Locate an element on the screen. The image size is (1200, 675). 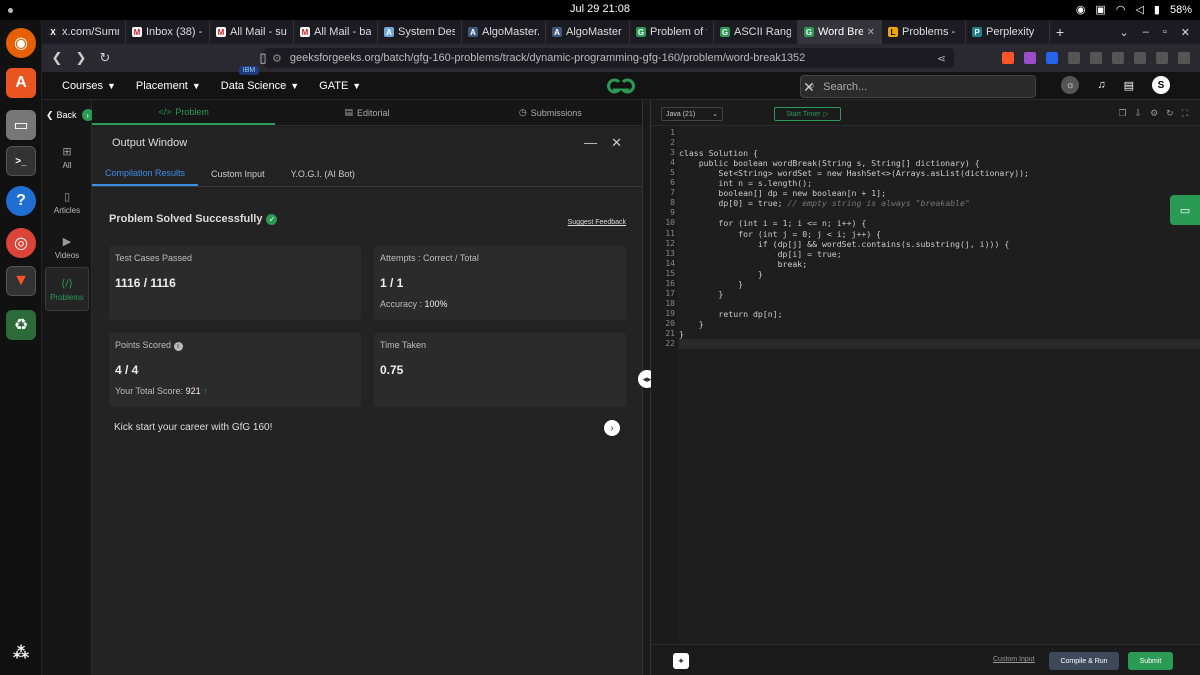
chrome-tray-icon: ◉ is located at coordinates (1081, 9).